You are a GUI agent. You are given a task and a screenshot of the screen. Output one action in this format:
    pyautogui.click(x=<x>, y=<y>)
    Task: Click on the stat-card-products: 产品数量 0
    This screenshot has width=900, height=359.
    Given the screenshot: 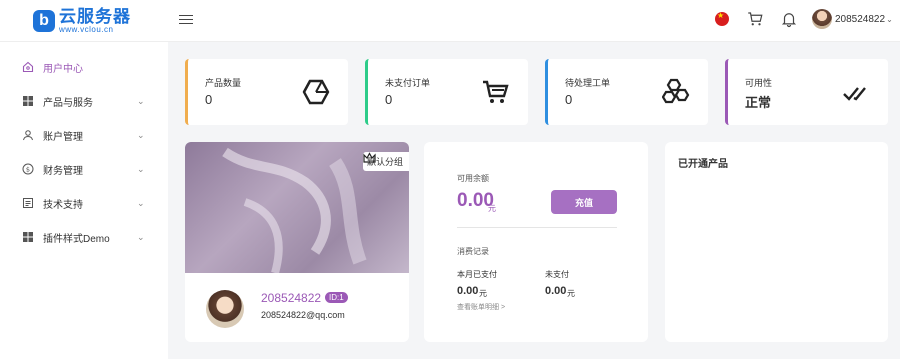 What is the action you would take?
    pyautogui.click(x=266, y=92)
    